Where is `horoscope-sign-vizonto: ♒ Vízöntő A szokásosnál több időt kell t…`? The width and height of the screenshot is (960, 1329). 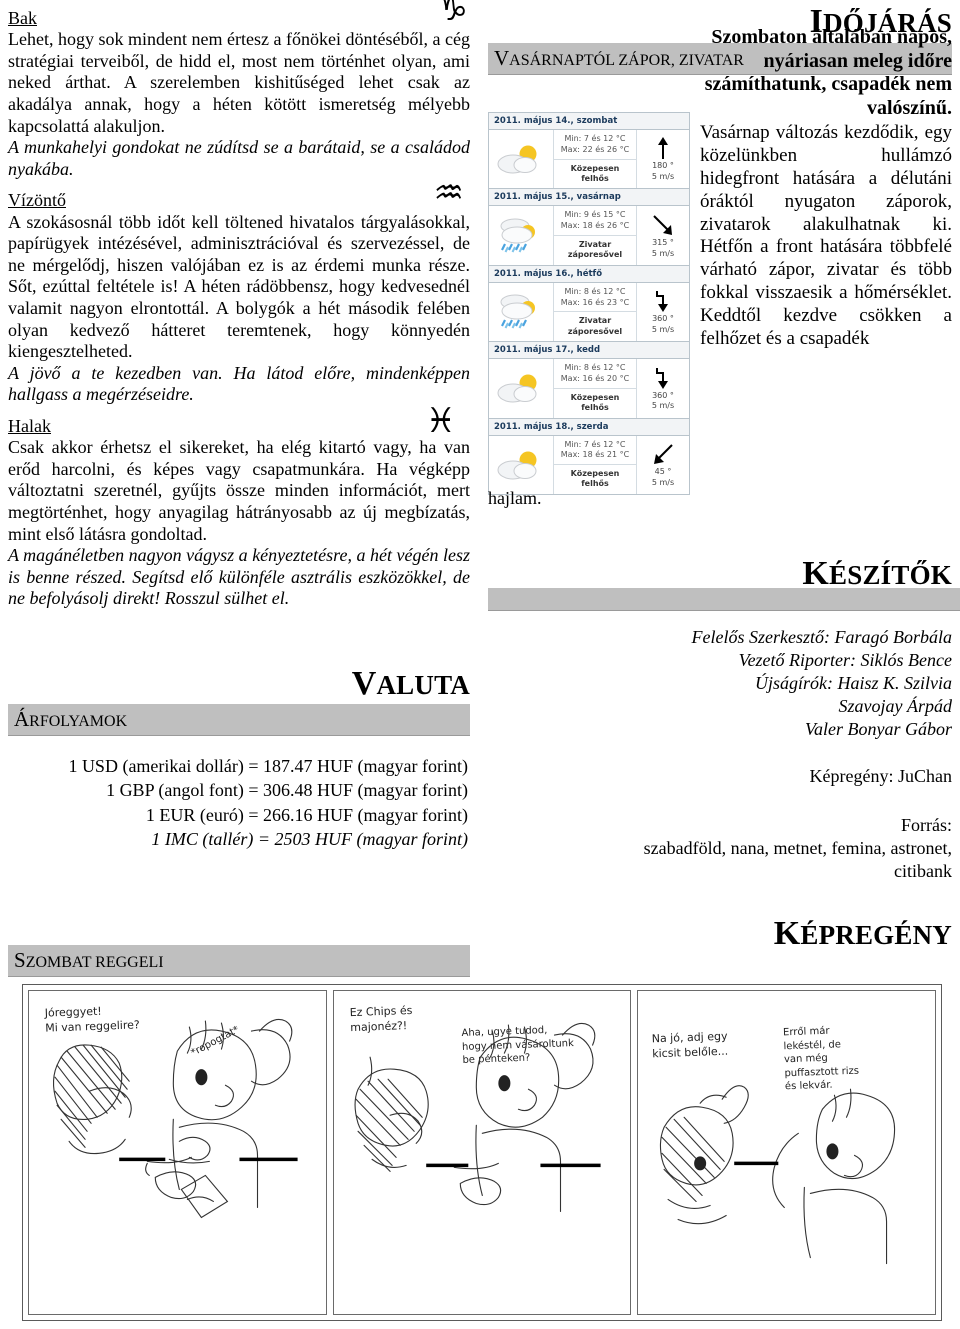 horoscope-sign-vizonto: ♒ Vízöntő A szokásosnál több időt kell t… is located at coordinates (239, 291).